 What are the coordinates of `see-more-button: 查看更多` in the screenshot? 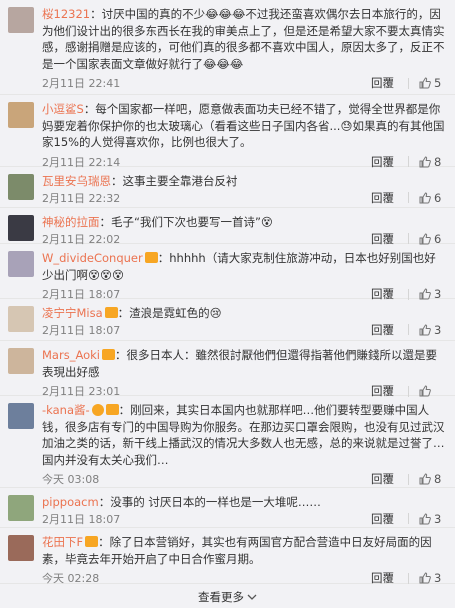 It's located at (227, 597).